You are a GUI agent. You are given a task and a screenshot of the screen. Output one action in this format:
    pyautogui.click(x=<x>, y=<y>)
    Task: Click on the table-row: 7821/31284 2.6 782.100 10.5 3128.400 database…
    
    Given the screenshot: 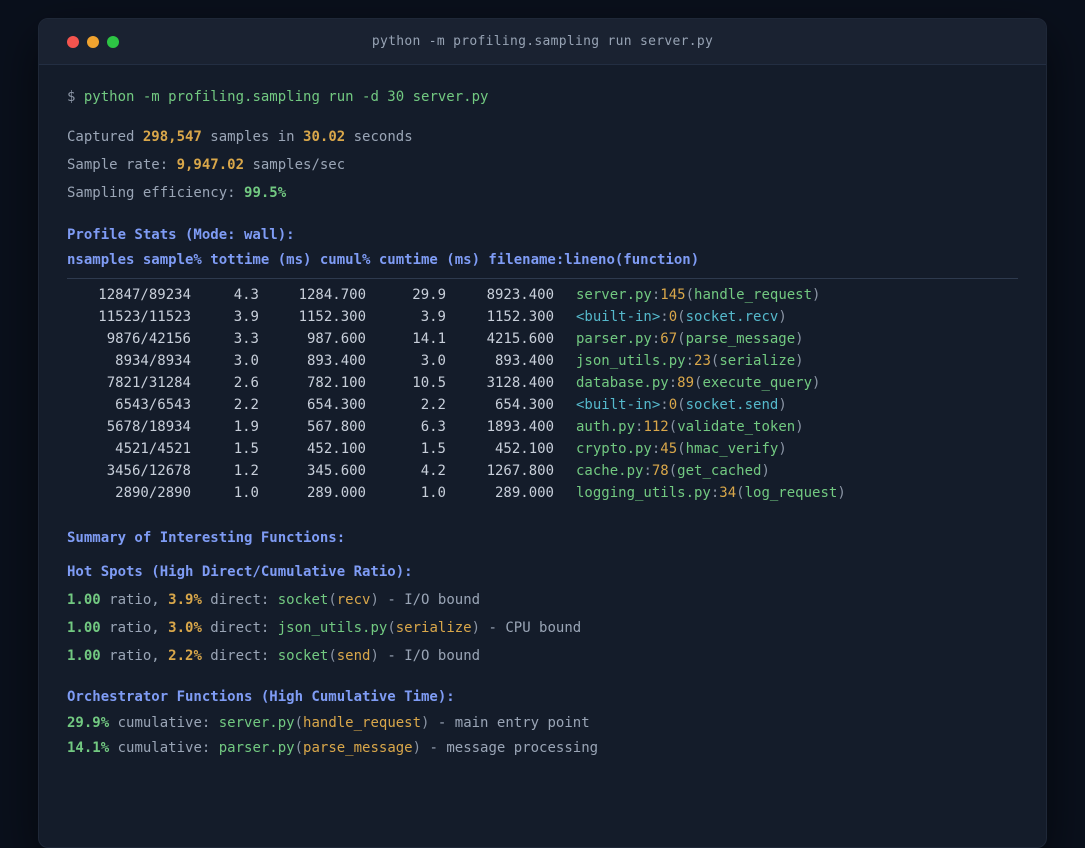 What is the action you would take?
    pyautogui.click(x=542, y=383)
    